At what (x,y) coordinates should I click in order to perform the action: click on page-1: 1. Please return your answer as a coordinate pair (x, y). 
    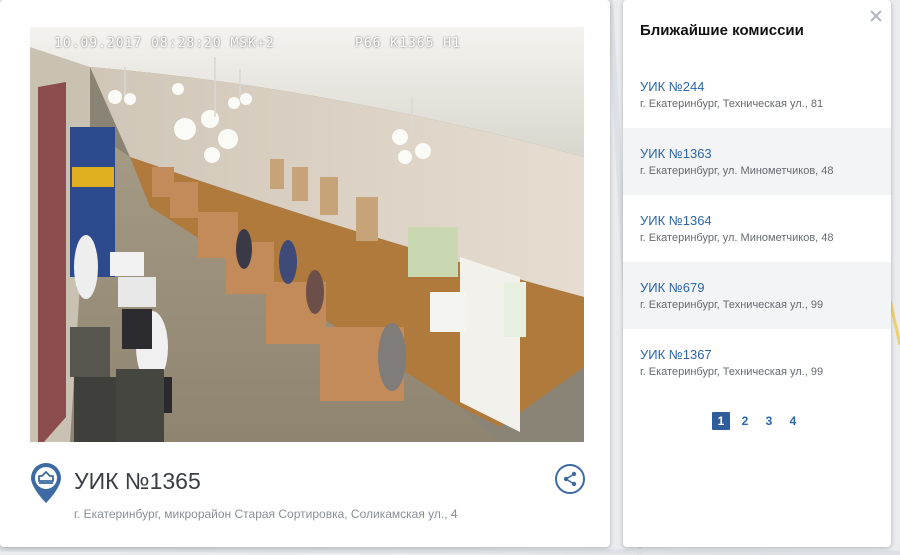
    Looking at the image, I should click on (721, 421).